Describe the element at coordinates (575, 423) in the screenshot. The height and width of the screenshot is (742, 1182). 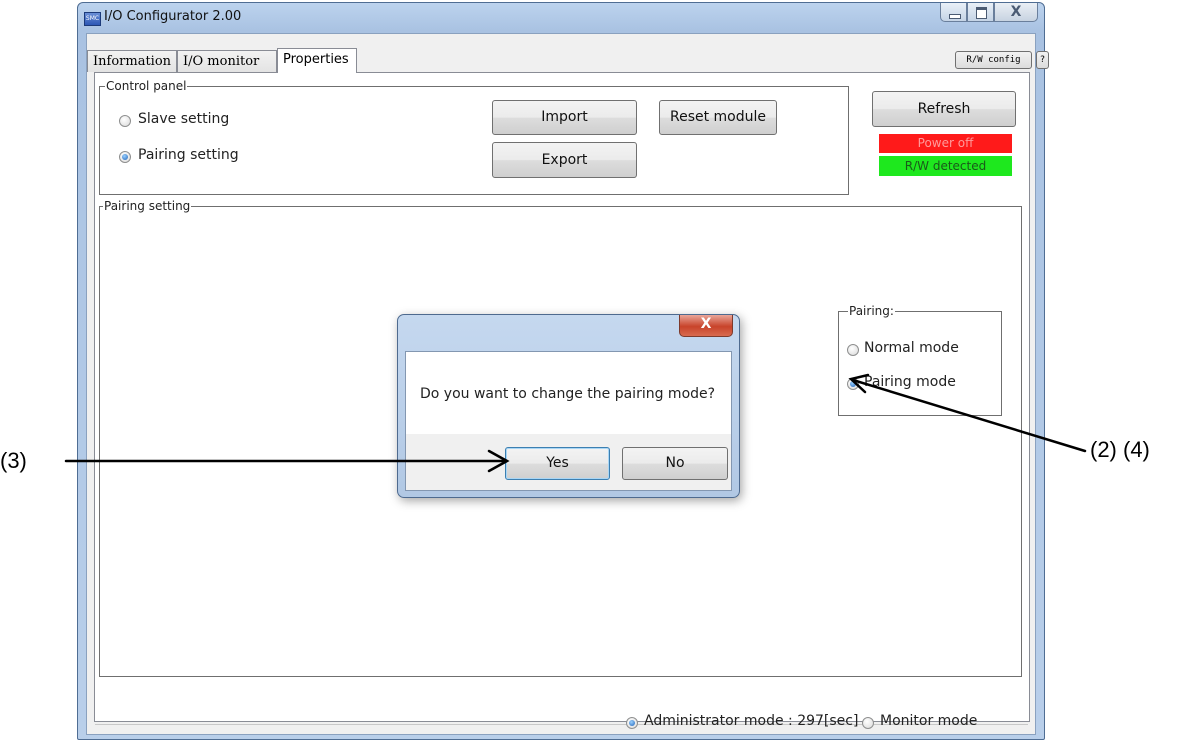
I see `annotation-arrows` at that location.